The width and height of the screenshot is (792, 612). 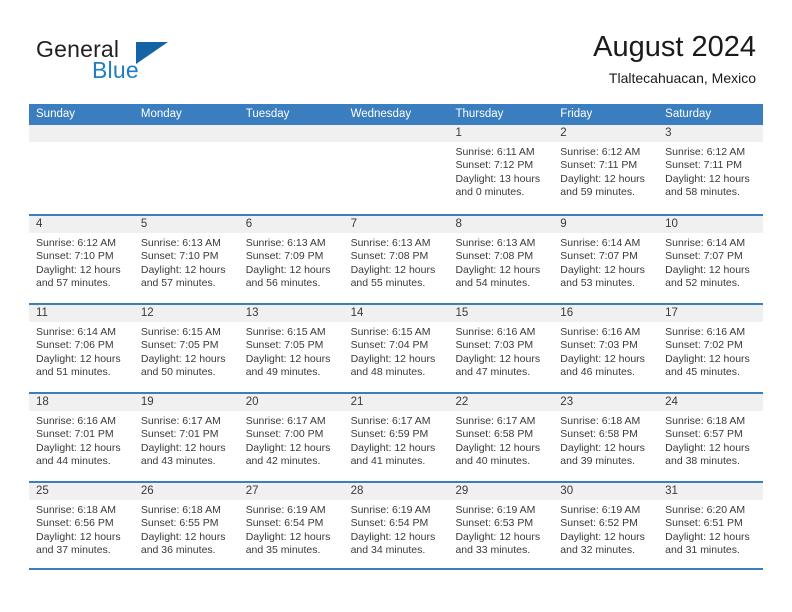 What do you see at coordinates (288, 365) in the screenshot?
I see `daylight-text: Daylight: 12 hours and 49 minutes.` at bounding box center [288, 365].